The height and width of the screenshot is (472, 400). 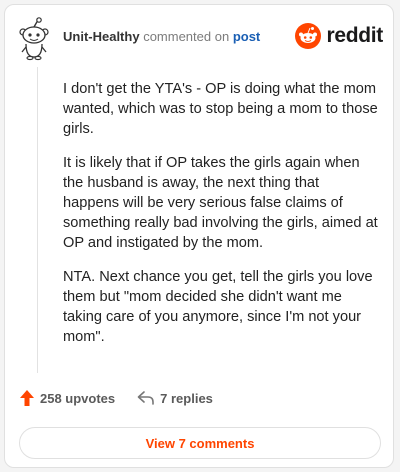 I want to click on reddit-logo-icon, so click(x=308, y=36).